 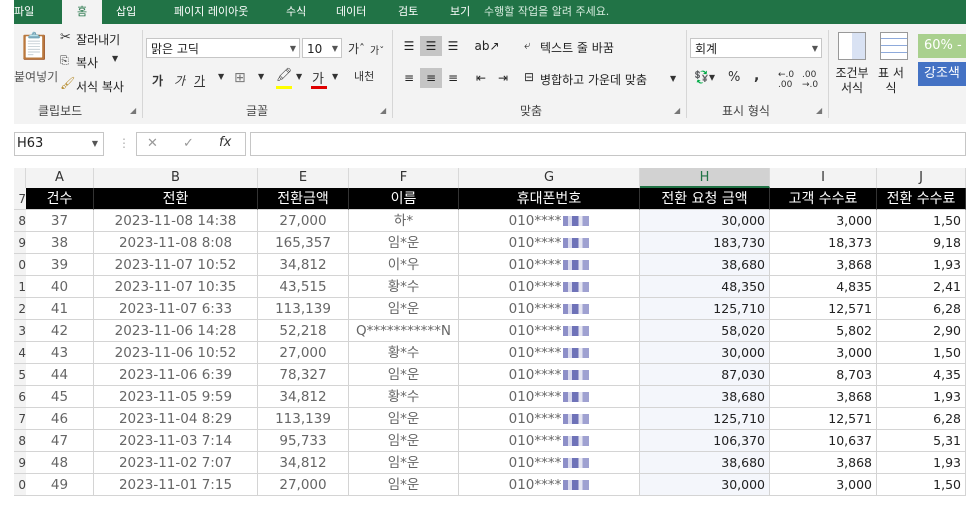 I want to click on currency-icon: 💱▾, so click(x=704, y=77).